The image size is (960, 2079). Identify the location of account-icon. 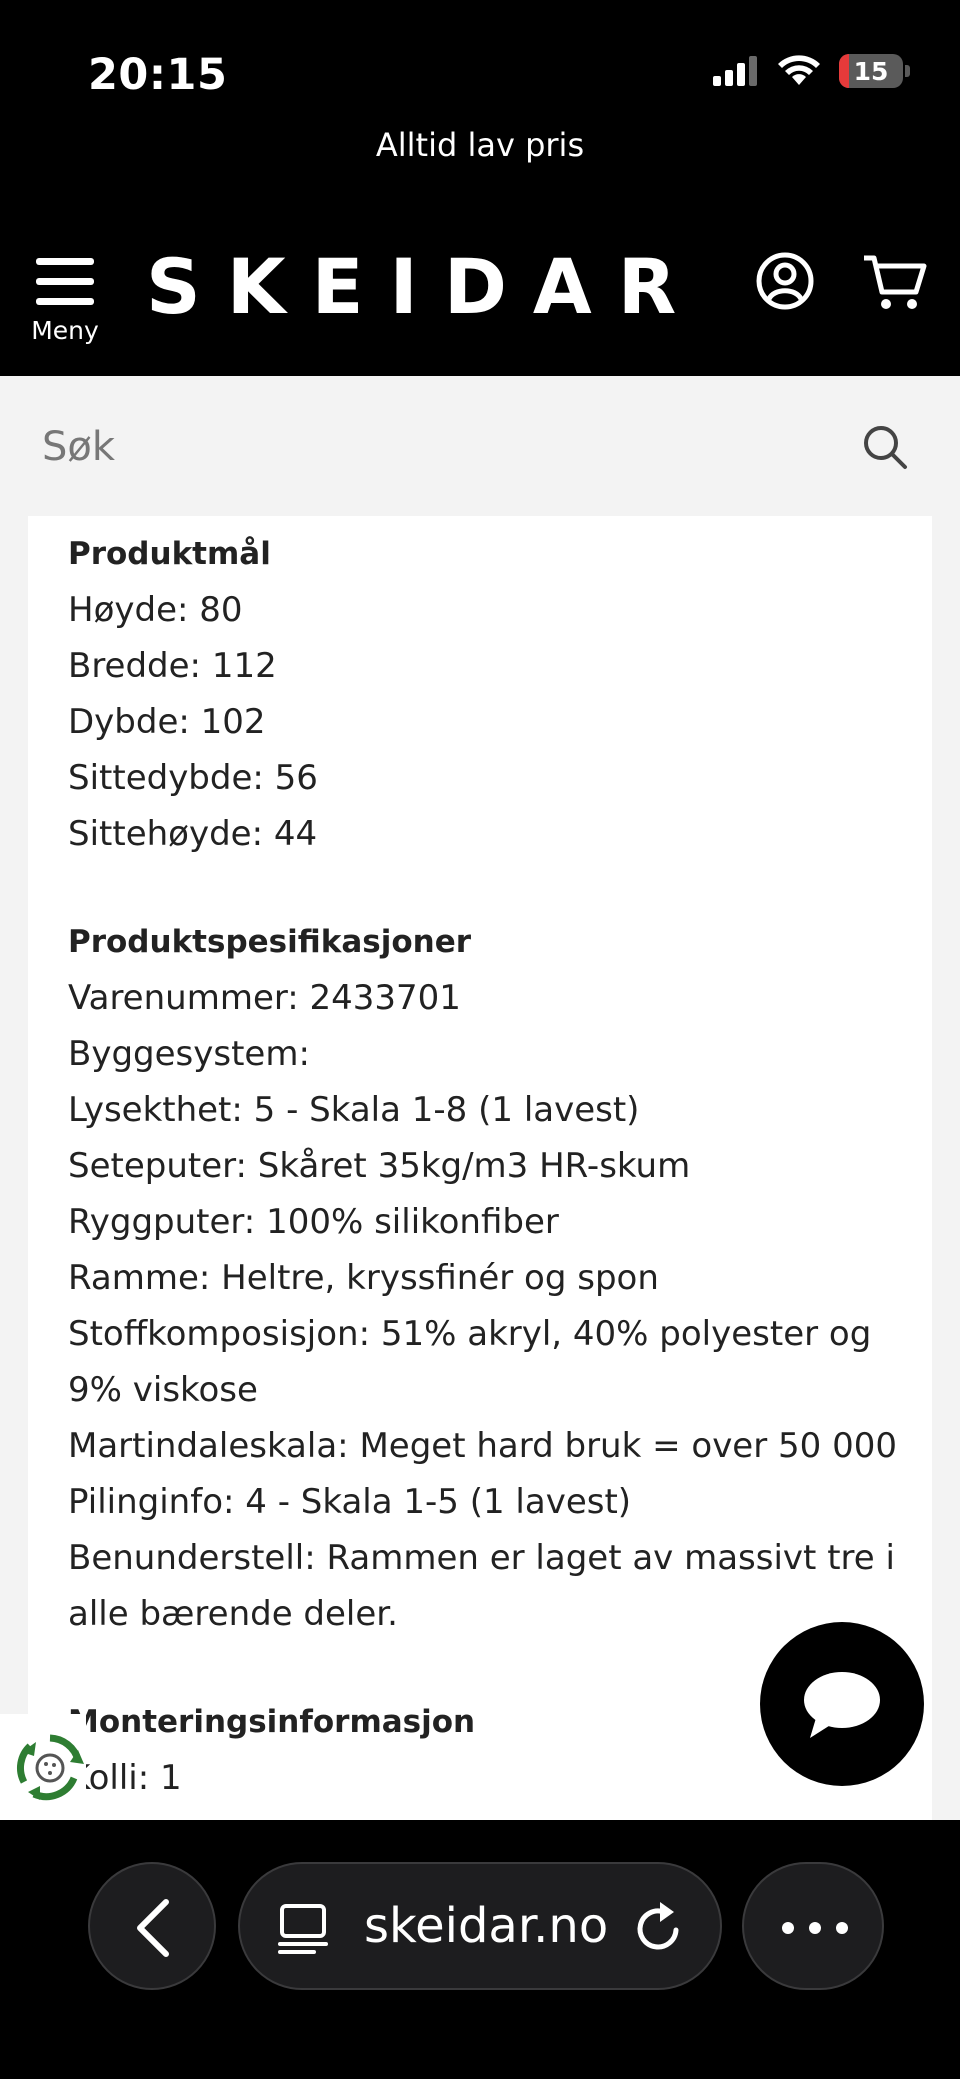
(785, 281).